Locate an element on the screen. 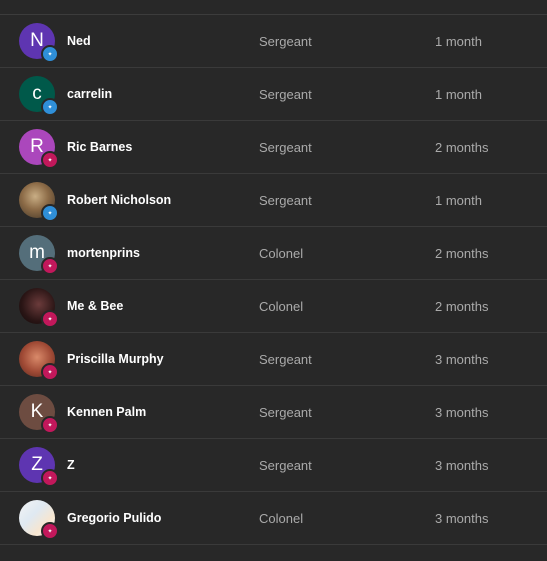 This screenshot has width=547, height=561. member-row: m ✦ mortenprins Colonel 2 months is located at coordinates (273, 253).